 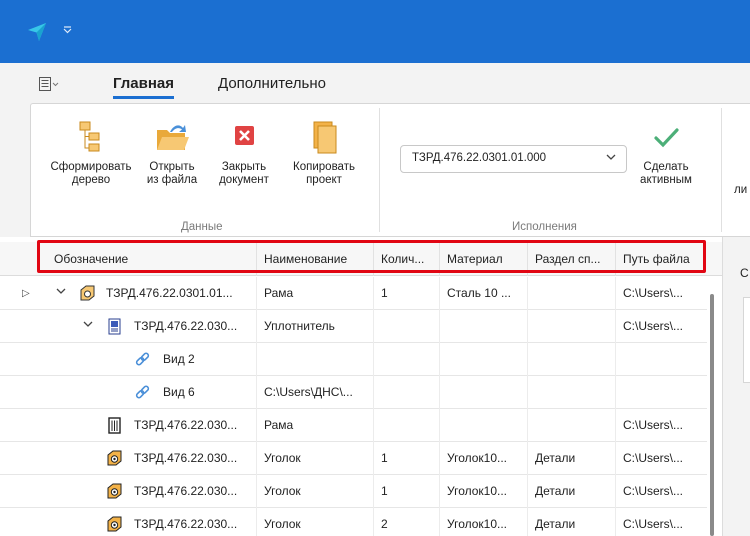 I want to click on quick-access-dropdown-icon, so click(x=67, y=31).